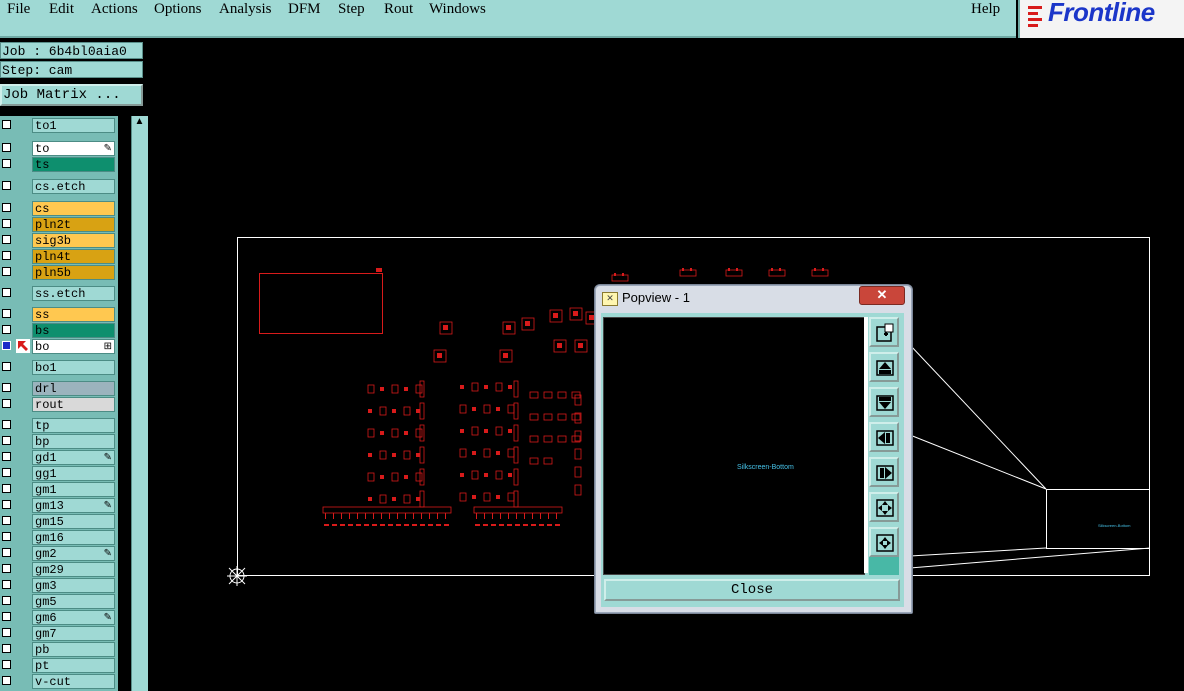 This screenshot has width=1184, height=691. I want to click on zoom-in-button, so click(884, 332).